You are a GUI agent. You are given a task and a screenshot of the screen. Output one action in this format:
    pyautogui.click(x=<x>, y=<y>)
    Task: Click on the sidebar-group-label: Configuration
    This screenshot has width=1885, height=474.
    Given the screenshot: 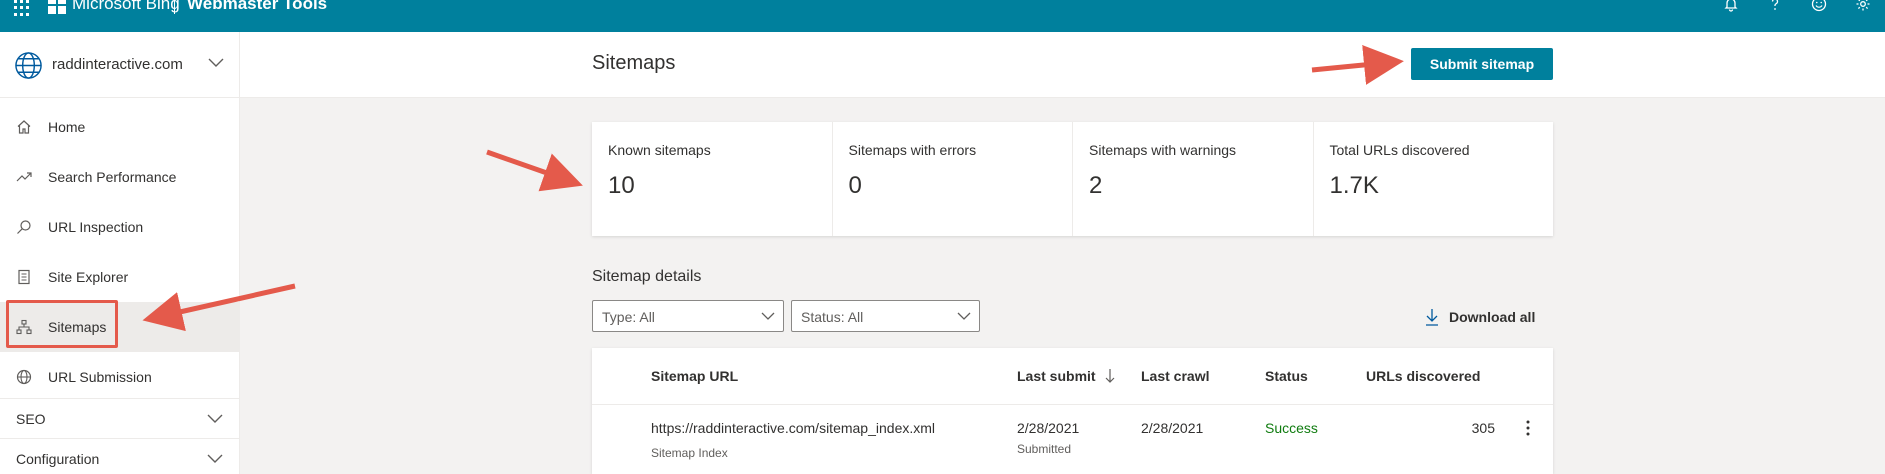 What is the action you would take?
    pyautogui.click(x=58, y=458)
    